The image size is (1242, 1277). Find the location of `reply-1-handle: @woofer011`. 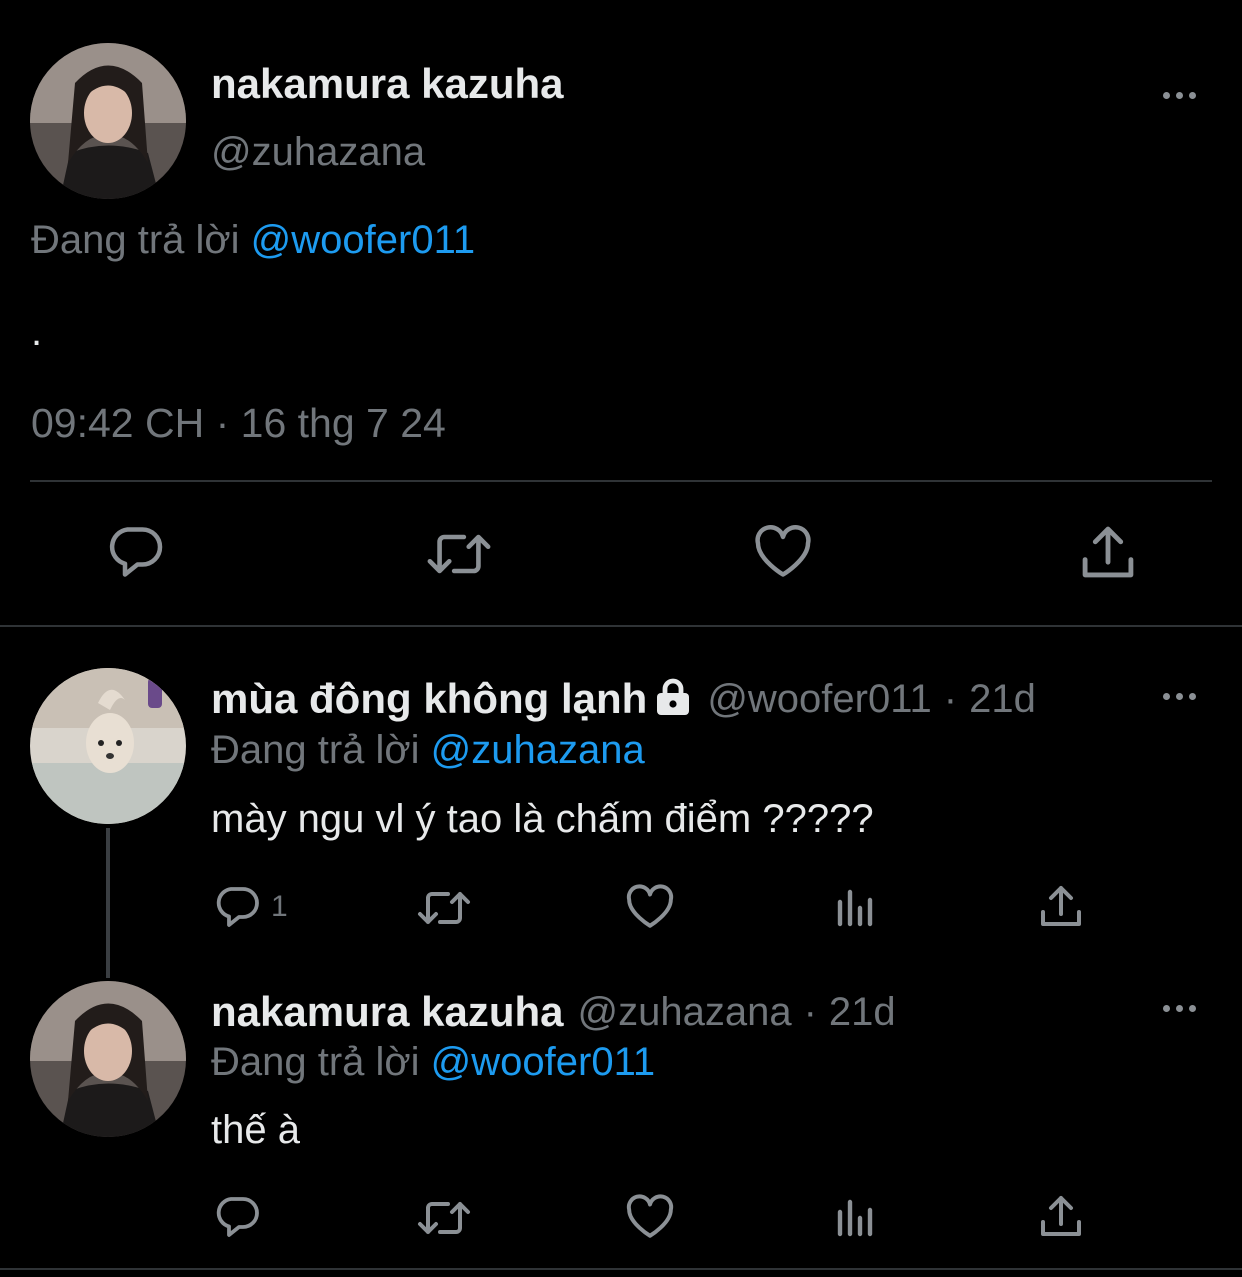

reply-1-handle: @woofer011 is located at coordinates (819, 699).